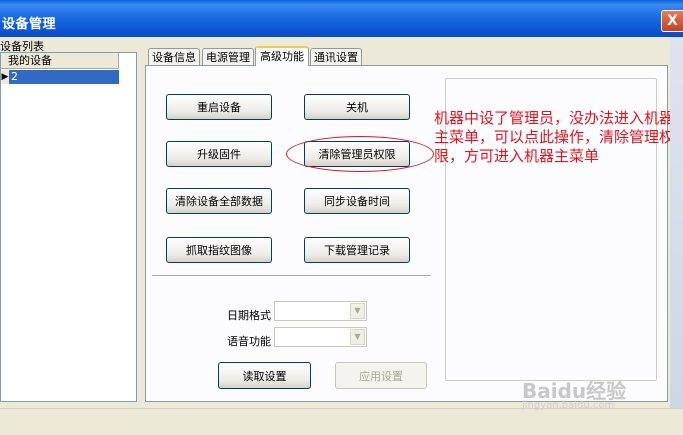 The width and height of the screenshot is (683, 435). Describe the element at coordinates (60, 77) in the screenshot. I see `tree-row-device: ▶ 2` at that location.